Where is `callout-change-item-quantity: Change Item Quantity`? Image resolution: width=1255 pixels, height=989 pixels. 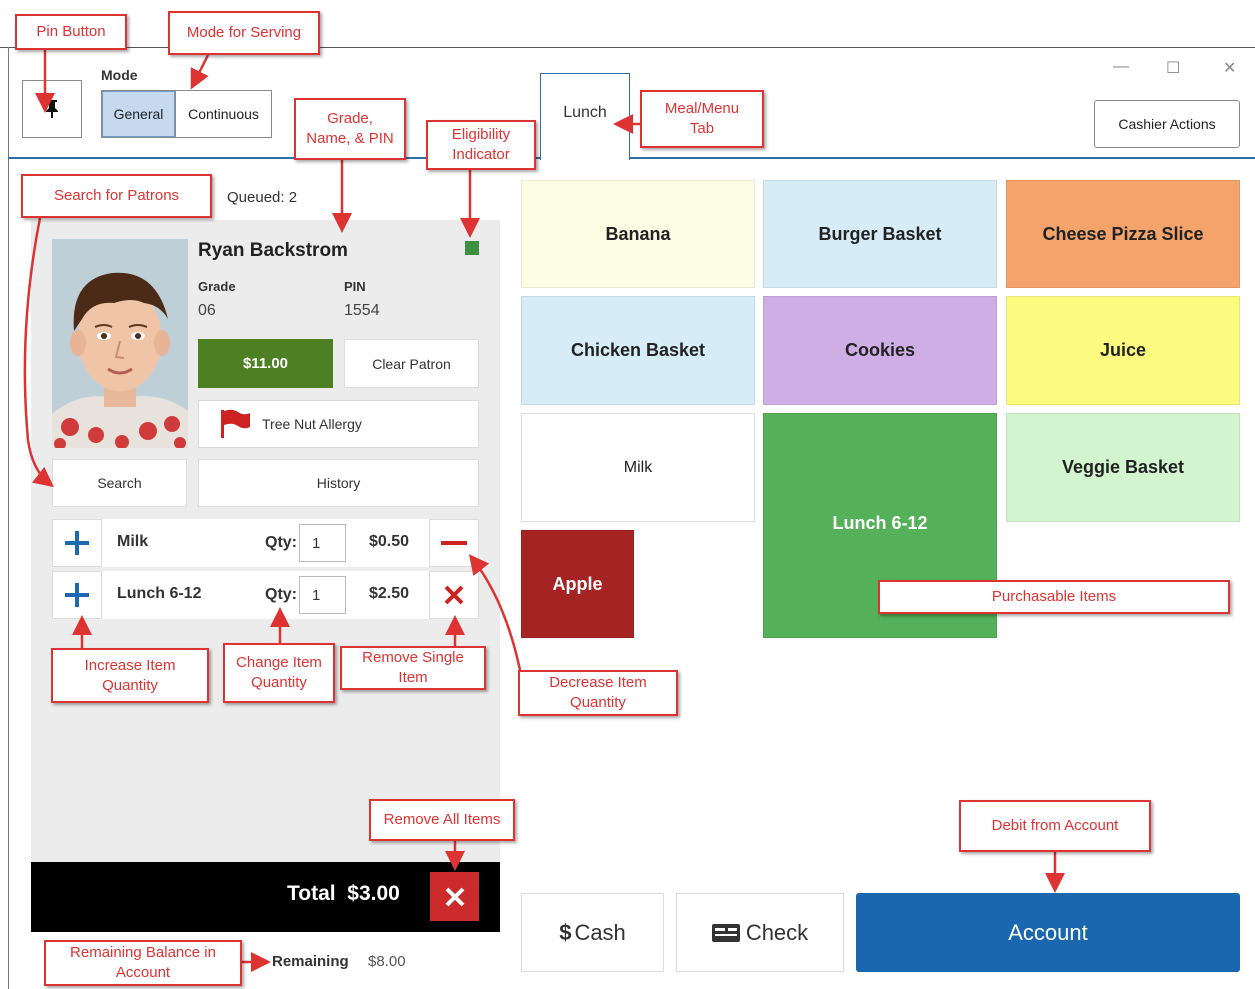 callout-change-item-quantity: Change Item Quantity is located at coordinates (279, 673).